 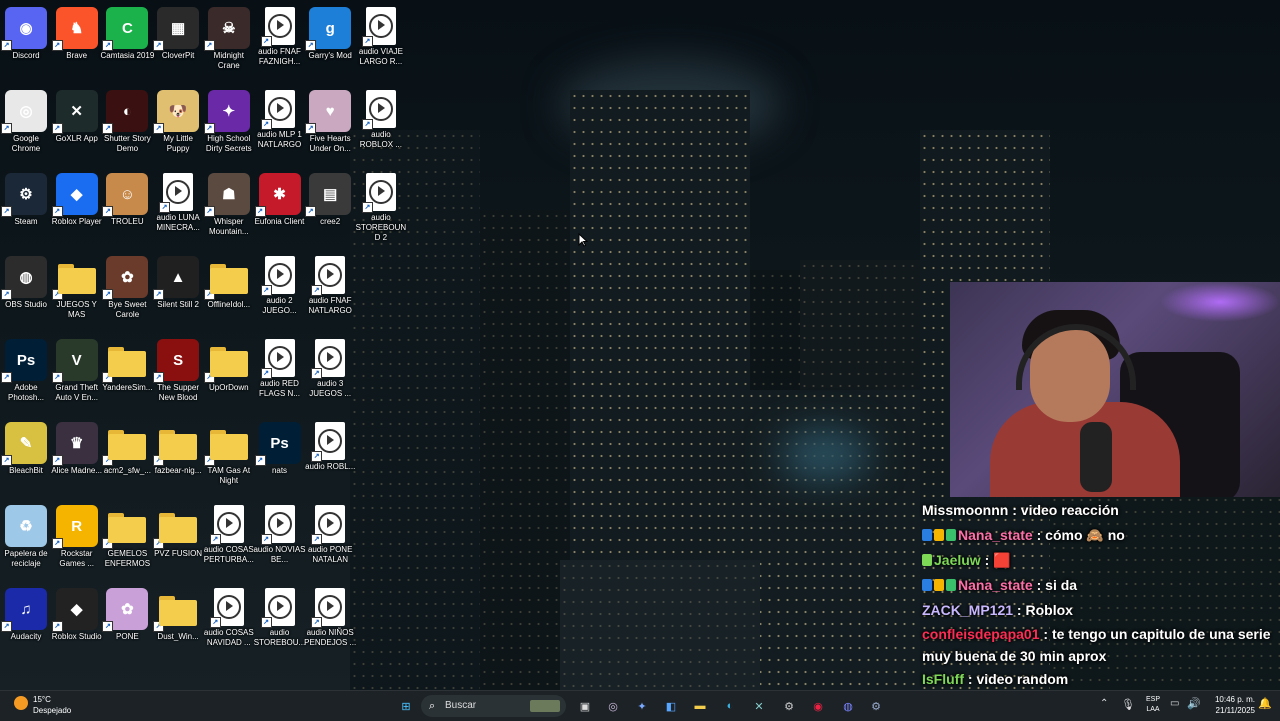 I want to click on search-placeholder: Buscar, so click(x=461, y=705).